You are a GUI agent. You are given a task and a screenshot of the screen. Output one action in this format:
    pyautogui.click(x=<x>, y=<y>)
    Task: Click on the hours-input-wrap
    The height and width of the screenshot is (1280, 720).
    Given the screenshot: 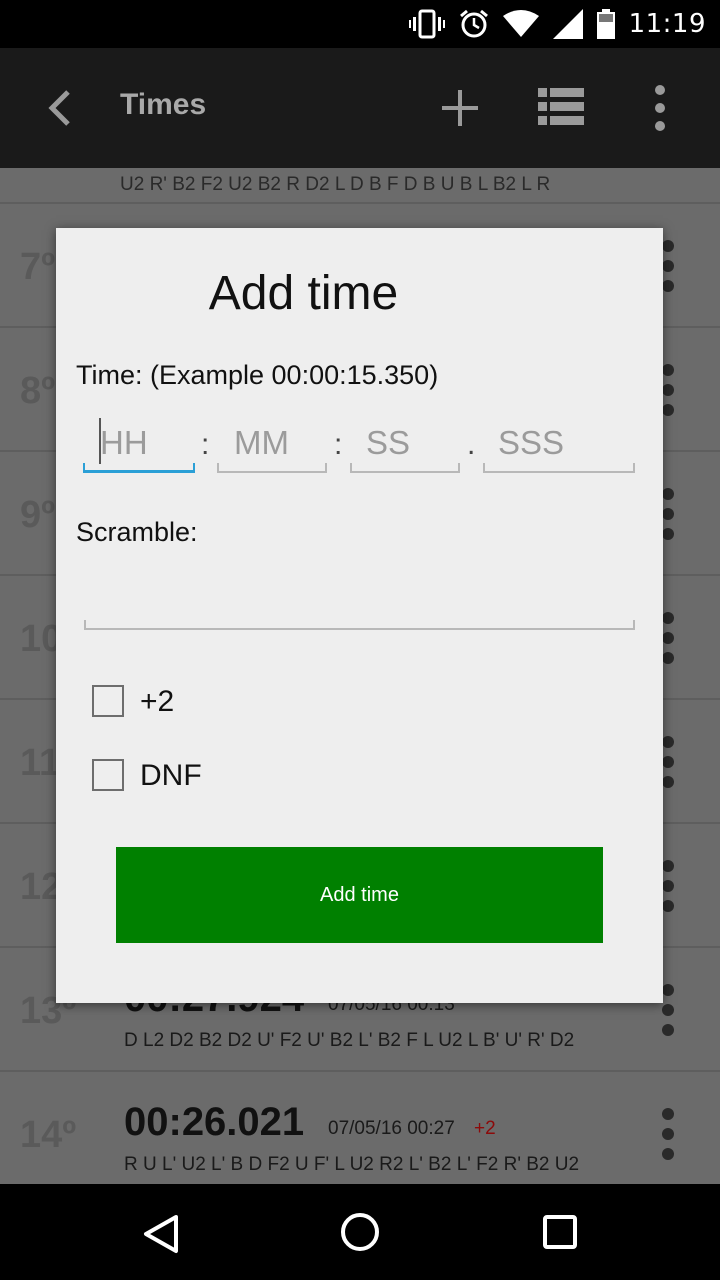 What is the action you would take?
    pyautogui.click(x=145, y=443)
    